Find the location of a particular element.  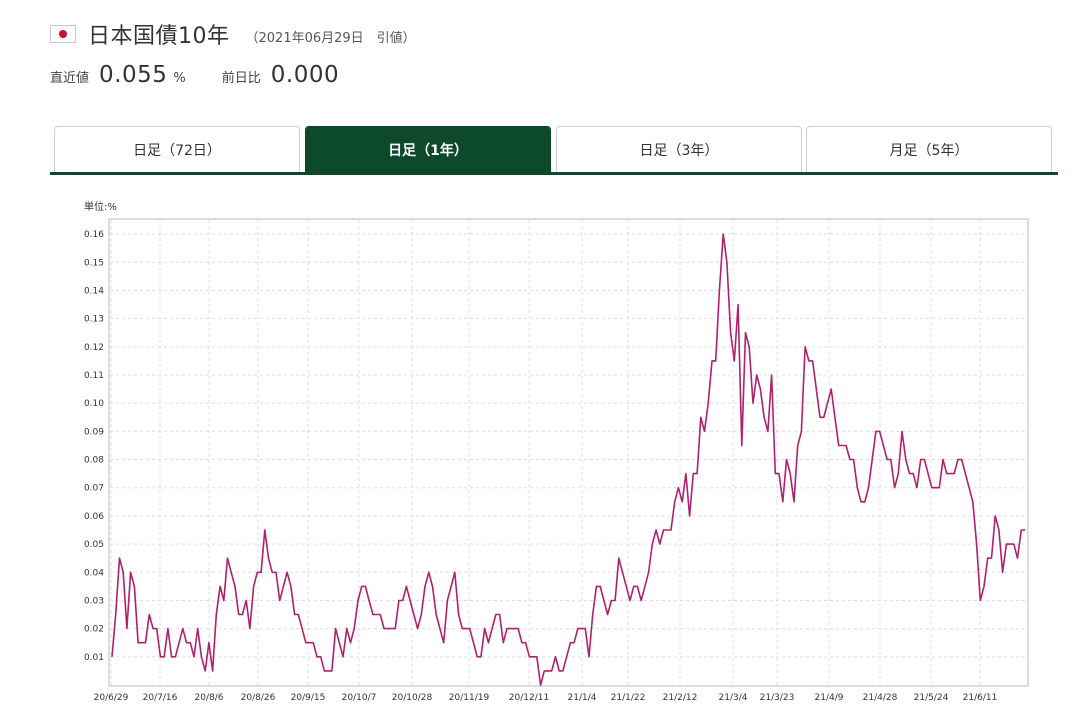

y-tick-label: 0.09 is located at coordinates (94, 432).